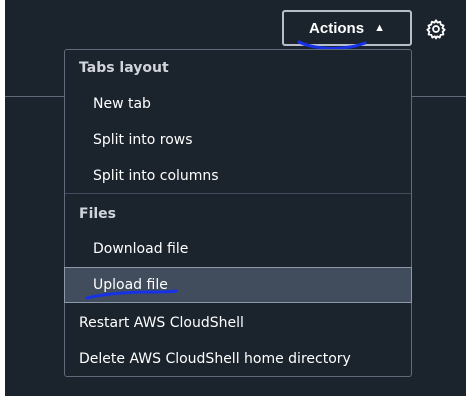 This screenshot has height=402, width=466. What do you see at coordinates (238, 140) in the screenshot?
I see `menu-item-split-into-rows: Split into rows` at bounding box center [238, 140].